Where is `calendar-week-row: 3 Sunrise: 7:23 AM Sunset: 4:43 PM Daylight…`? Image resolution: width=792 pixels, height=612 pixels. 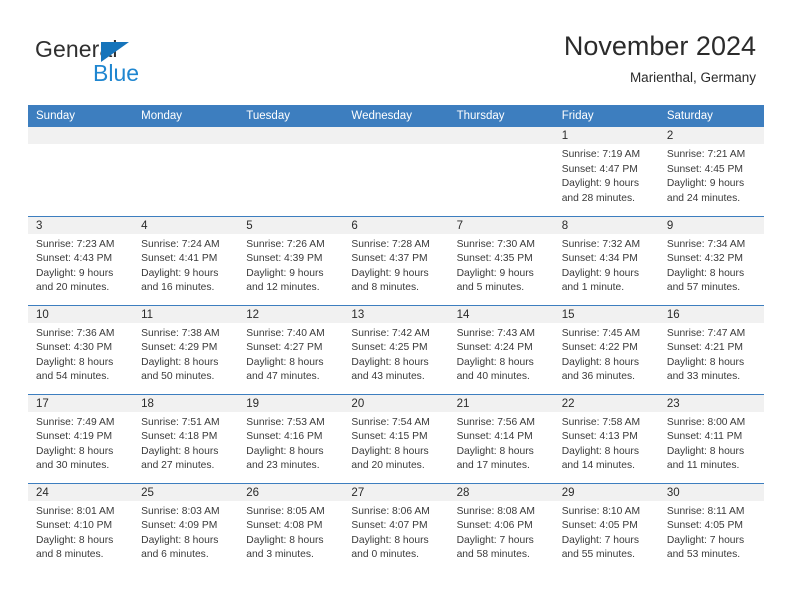
calendar-week-row: 3 Sunrise: 7:23 AM Sunset: 4:43 PM Daylight… is located at coordinates (396, 260).